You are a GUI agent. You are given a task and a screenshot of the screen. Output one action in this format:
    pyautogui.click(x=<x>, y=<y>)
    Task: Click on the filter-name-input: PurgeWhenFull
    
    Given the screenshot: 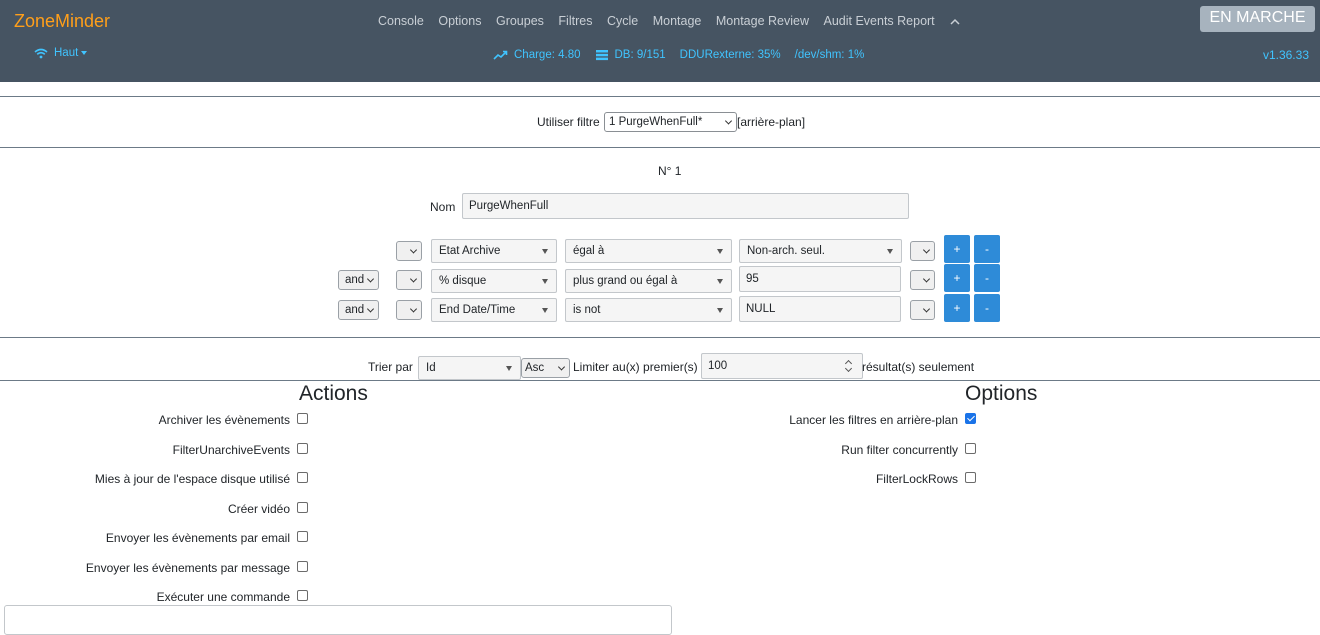 What is the action you would take?
    pyautogui.click(x=685, y=206)
    